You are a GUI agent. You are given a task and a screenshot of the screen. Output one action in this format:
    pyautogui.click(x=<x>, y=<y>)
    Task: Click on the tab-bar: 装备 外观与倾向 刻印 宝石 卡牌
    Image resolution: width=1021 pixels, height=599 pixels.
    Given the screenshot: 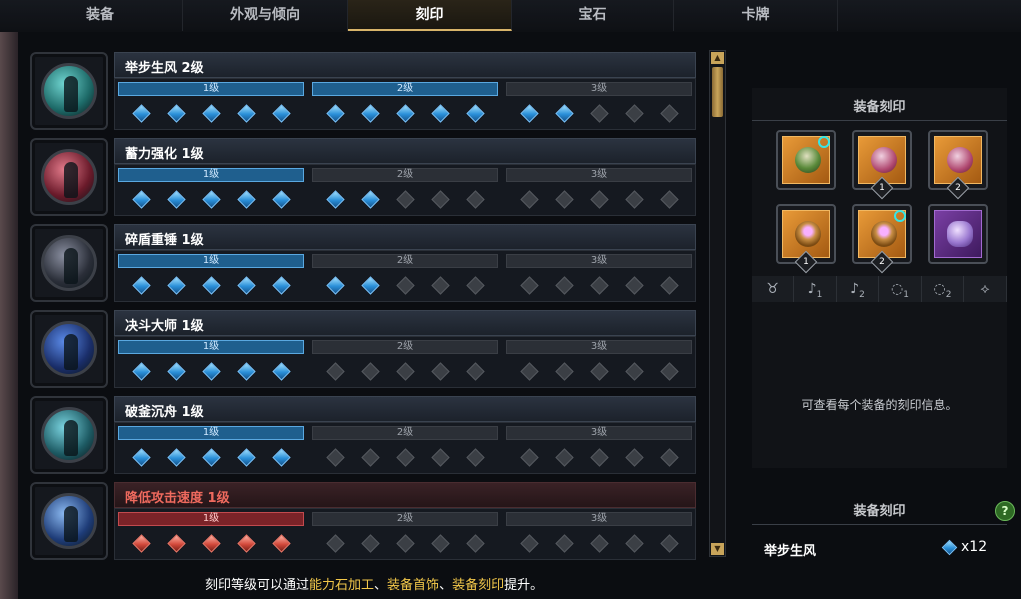 What is the action you would take?
    pyautogui.click(x=510, y=16)
    